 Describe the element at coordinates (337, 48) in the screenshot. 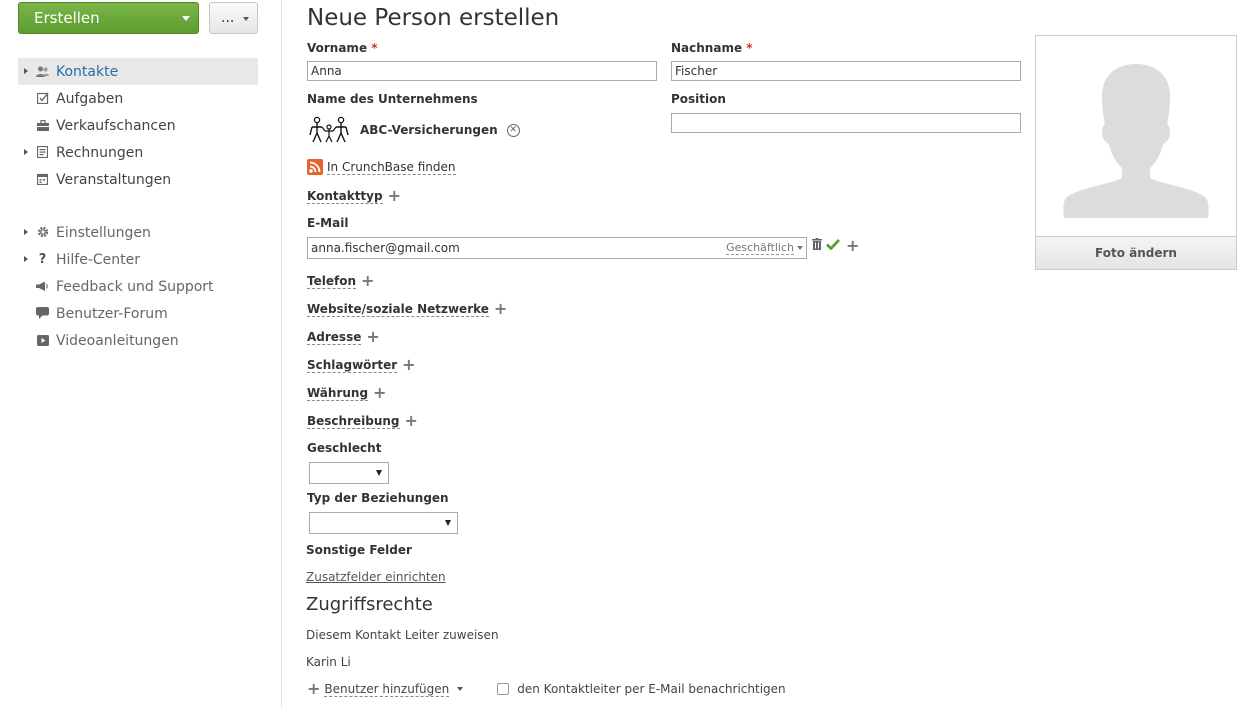

I see `firstname-label-text: Vorname` at that location.